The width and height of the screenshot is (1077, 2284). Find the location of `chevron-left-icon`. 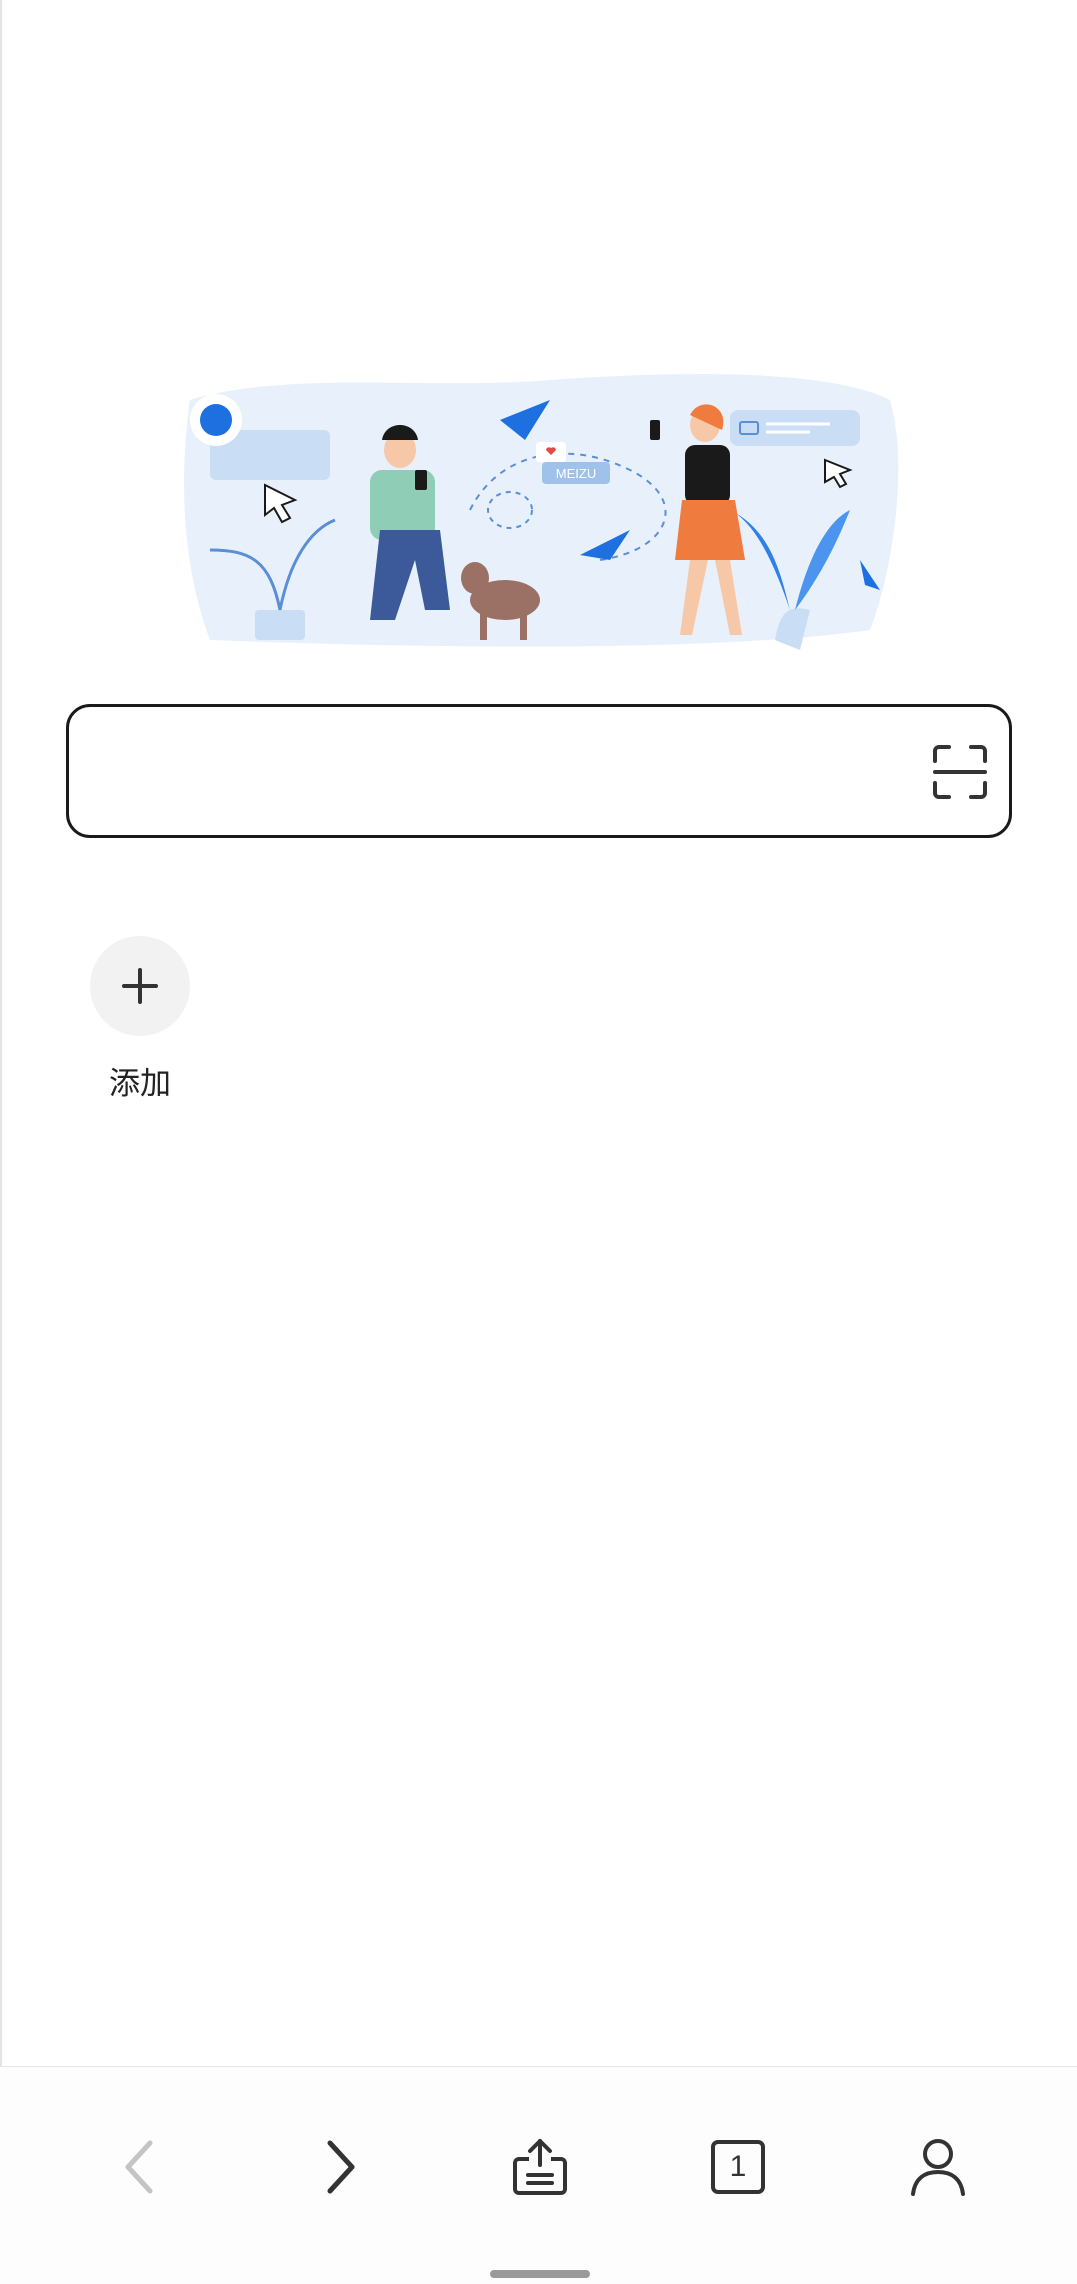

chevron-left-icon is located at coordinates (139, 2167).